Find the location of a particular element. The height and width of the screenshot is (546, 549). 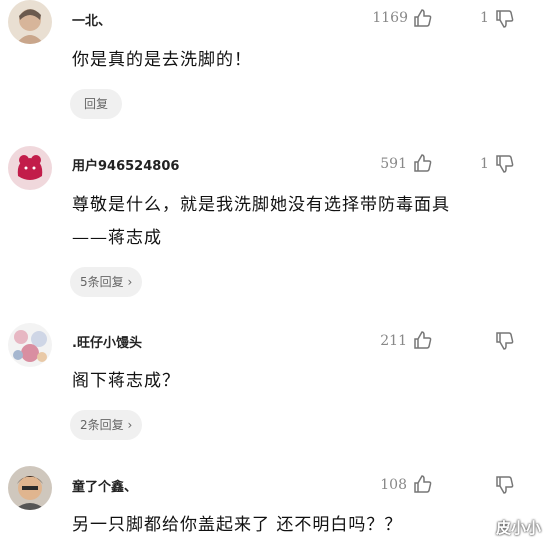

reply-button: 2条回复 › is located at coordinates (106, 425).